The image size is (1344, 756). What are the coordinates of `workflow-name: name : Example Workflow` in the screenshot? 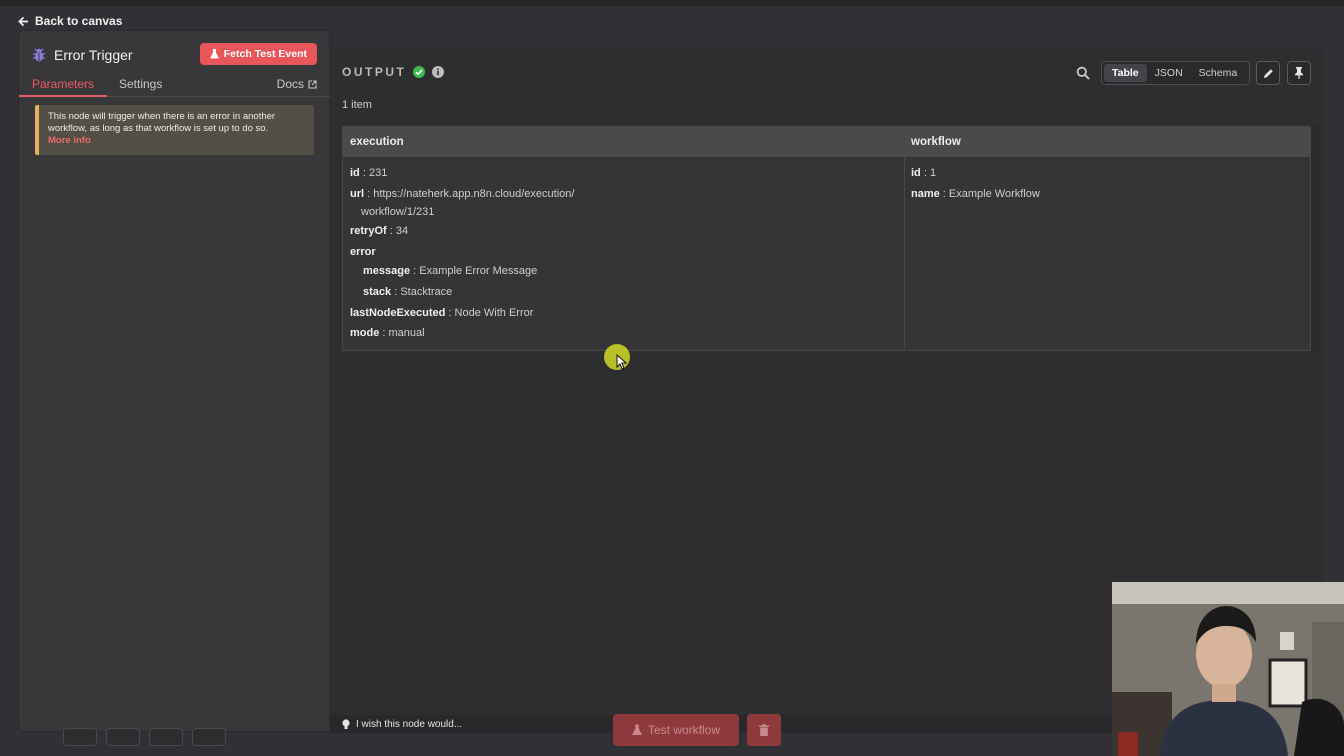 It's located at (975, 194).